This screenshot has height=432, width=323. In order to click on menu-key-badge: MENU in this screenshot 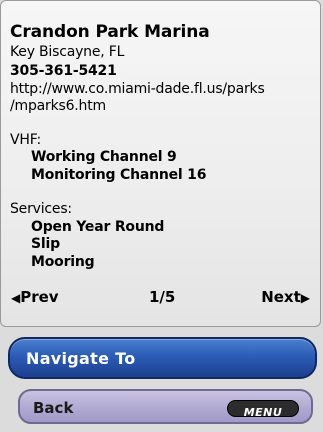, I will do `click(263, 409)`.